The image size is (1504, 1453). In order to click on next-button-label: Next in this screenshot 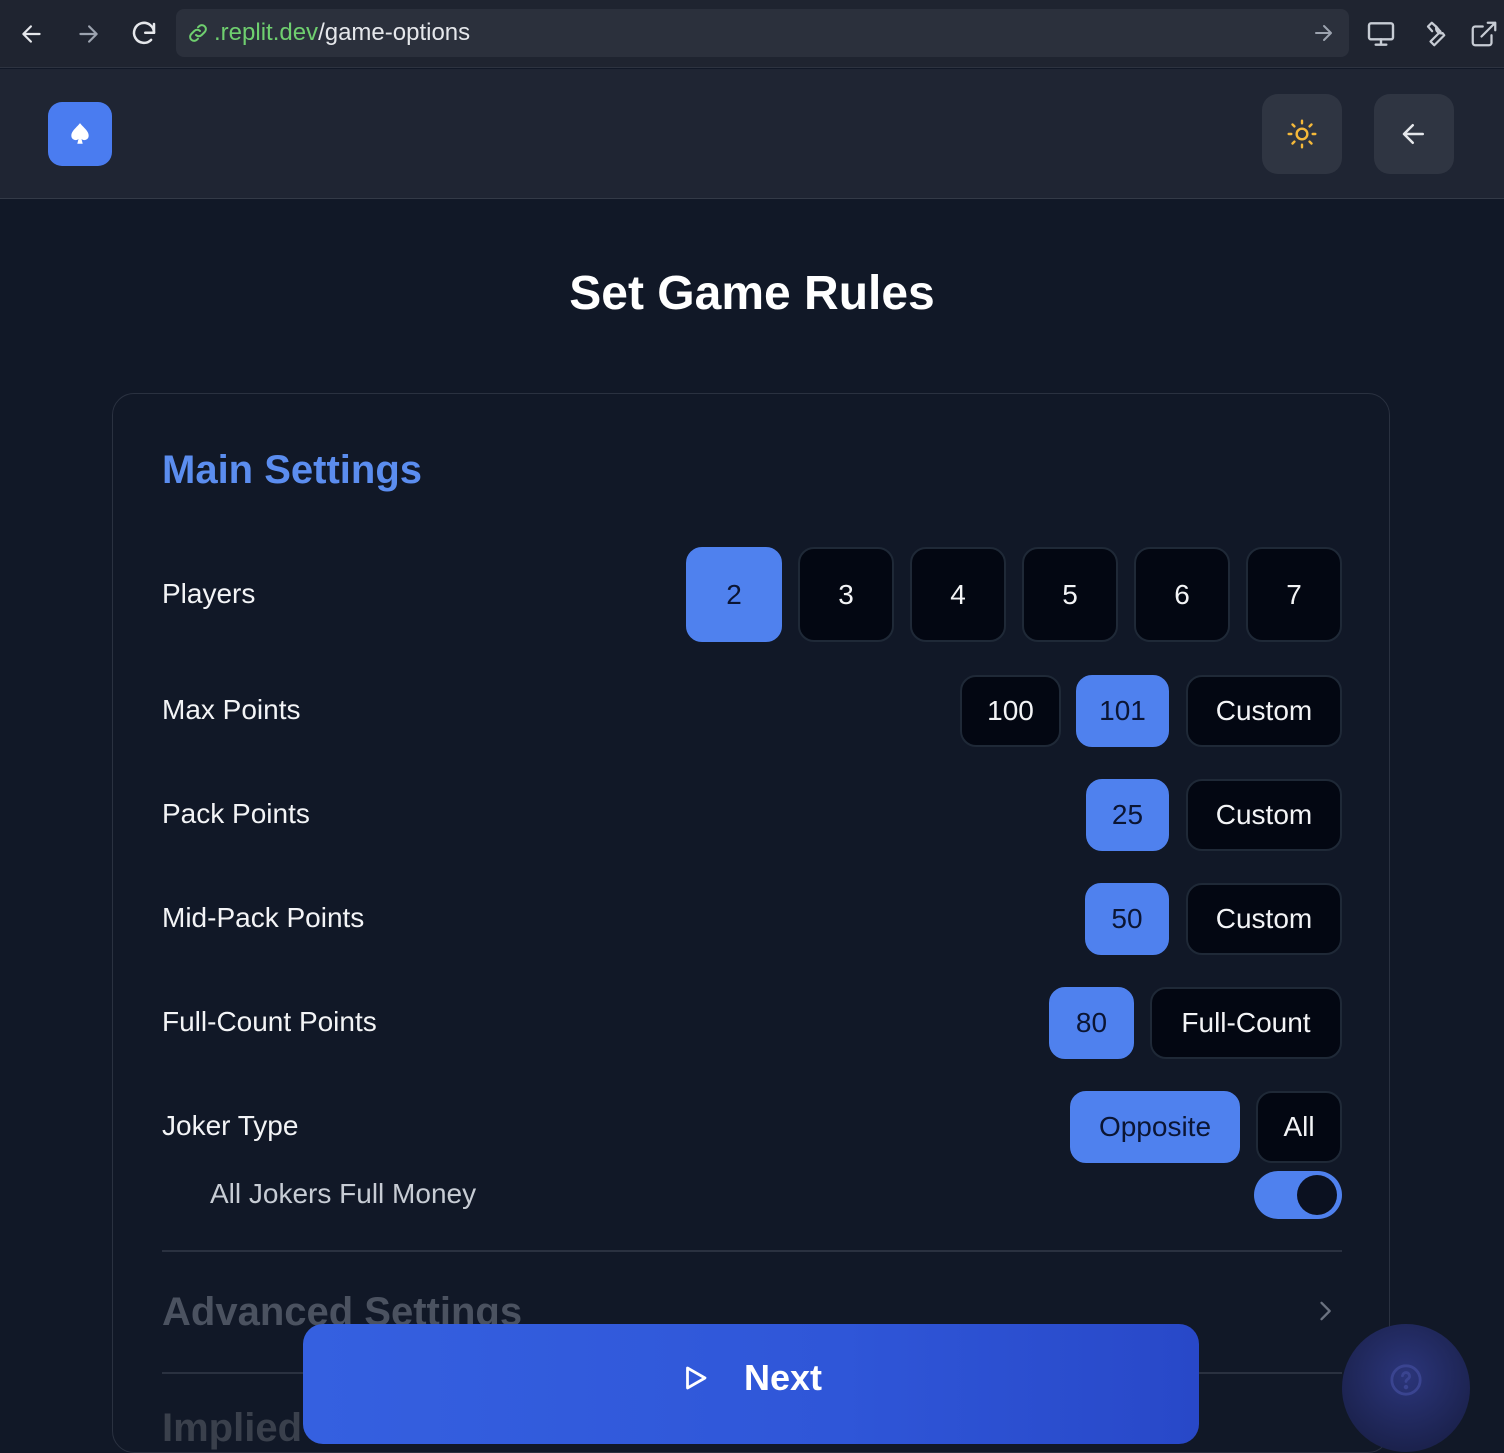, I will do `click(783, 1377)`.